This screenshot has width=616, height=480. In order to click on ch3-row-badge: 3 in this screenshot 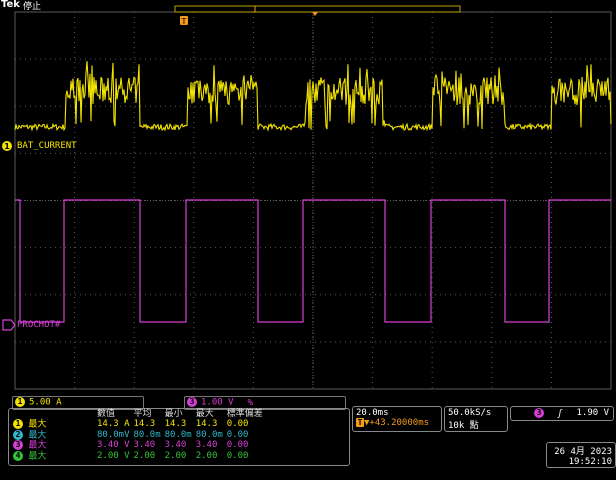, I will do `click(18, 445)`.